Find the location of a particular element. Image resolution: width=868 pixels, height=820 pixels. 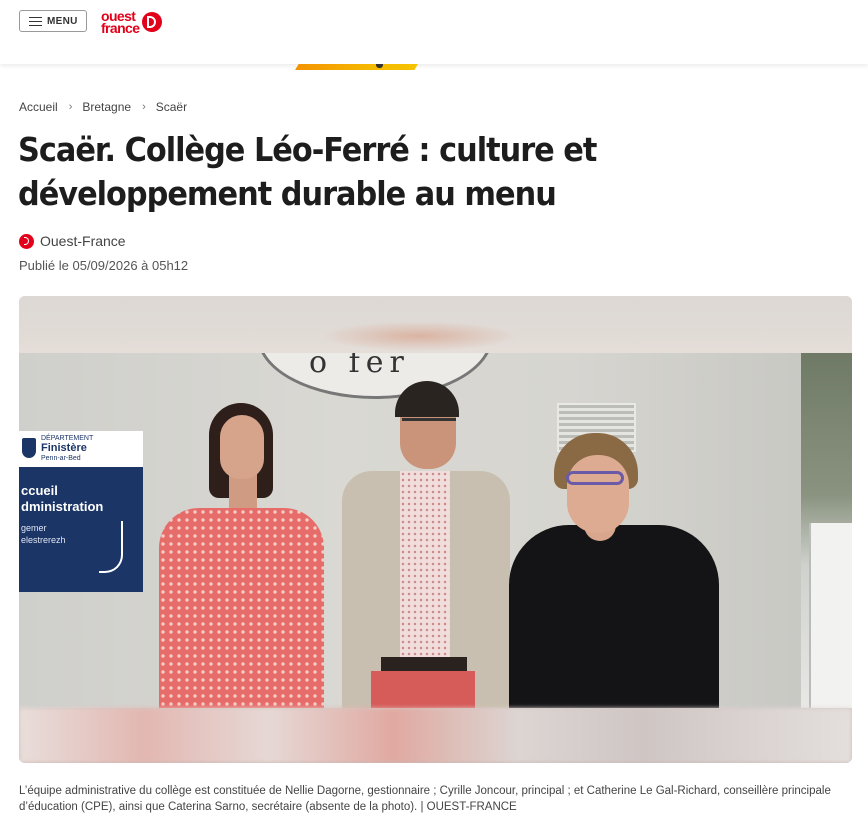

ouest-france-icon is located at coordinates (26, 241).